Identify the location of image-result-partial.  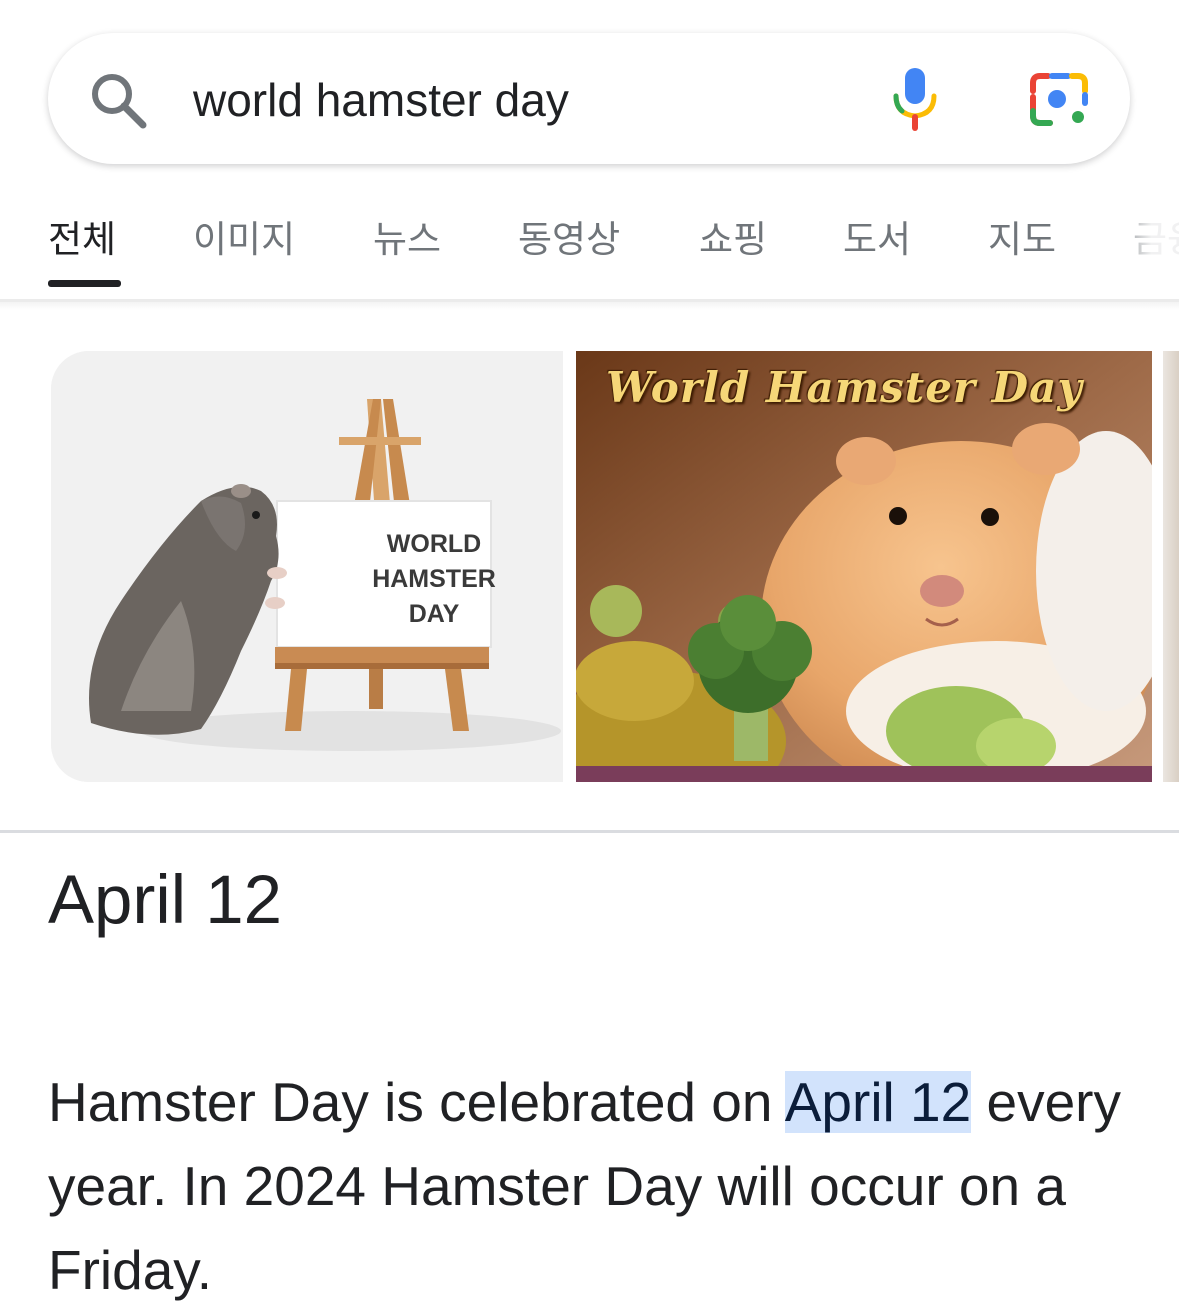
(1171, 566).